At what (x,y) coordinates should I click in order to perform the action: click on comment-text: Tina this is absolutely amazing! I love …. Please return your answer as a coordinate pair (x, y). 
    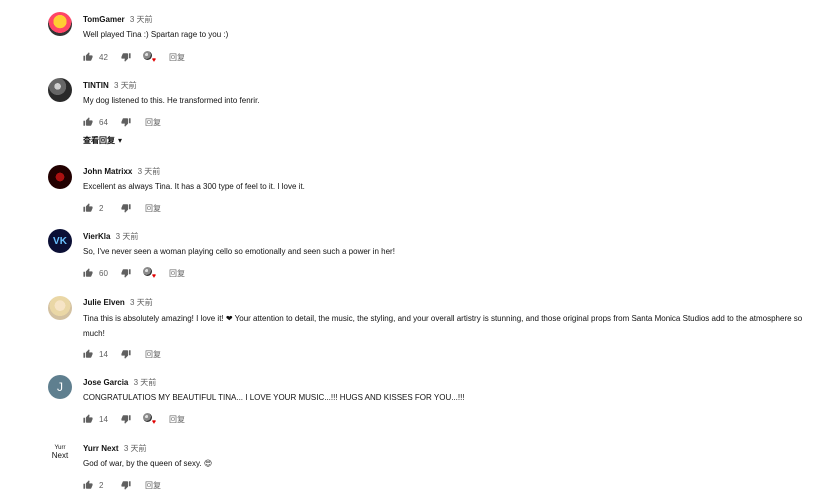
    Looking at the image, I should click on (443, 326).